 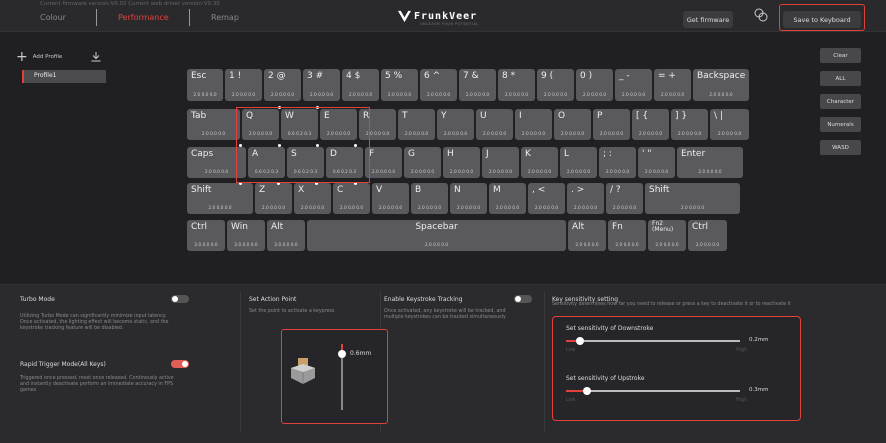 I want to click on preset-numerals-button: Numerals, so click(x=840, y=124).